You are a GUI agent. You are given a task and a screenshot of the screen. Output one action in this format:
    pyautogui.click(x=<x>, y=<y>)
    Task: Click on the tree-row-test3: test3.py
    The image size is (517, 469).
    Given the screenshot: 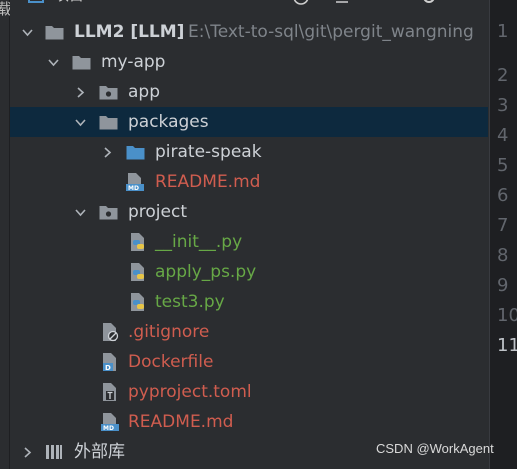 What is the action you would take?
    pyautogui.click(x=249, y=302)
    